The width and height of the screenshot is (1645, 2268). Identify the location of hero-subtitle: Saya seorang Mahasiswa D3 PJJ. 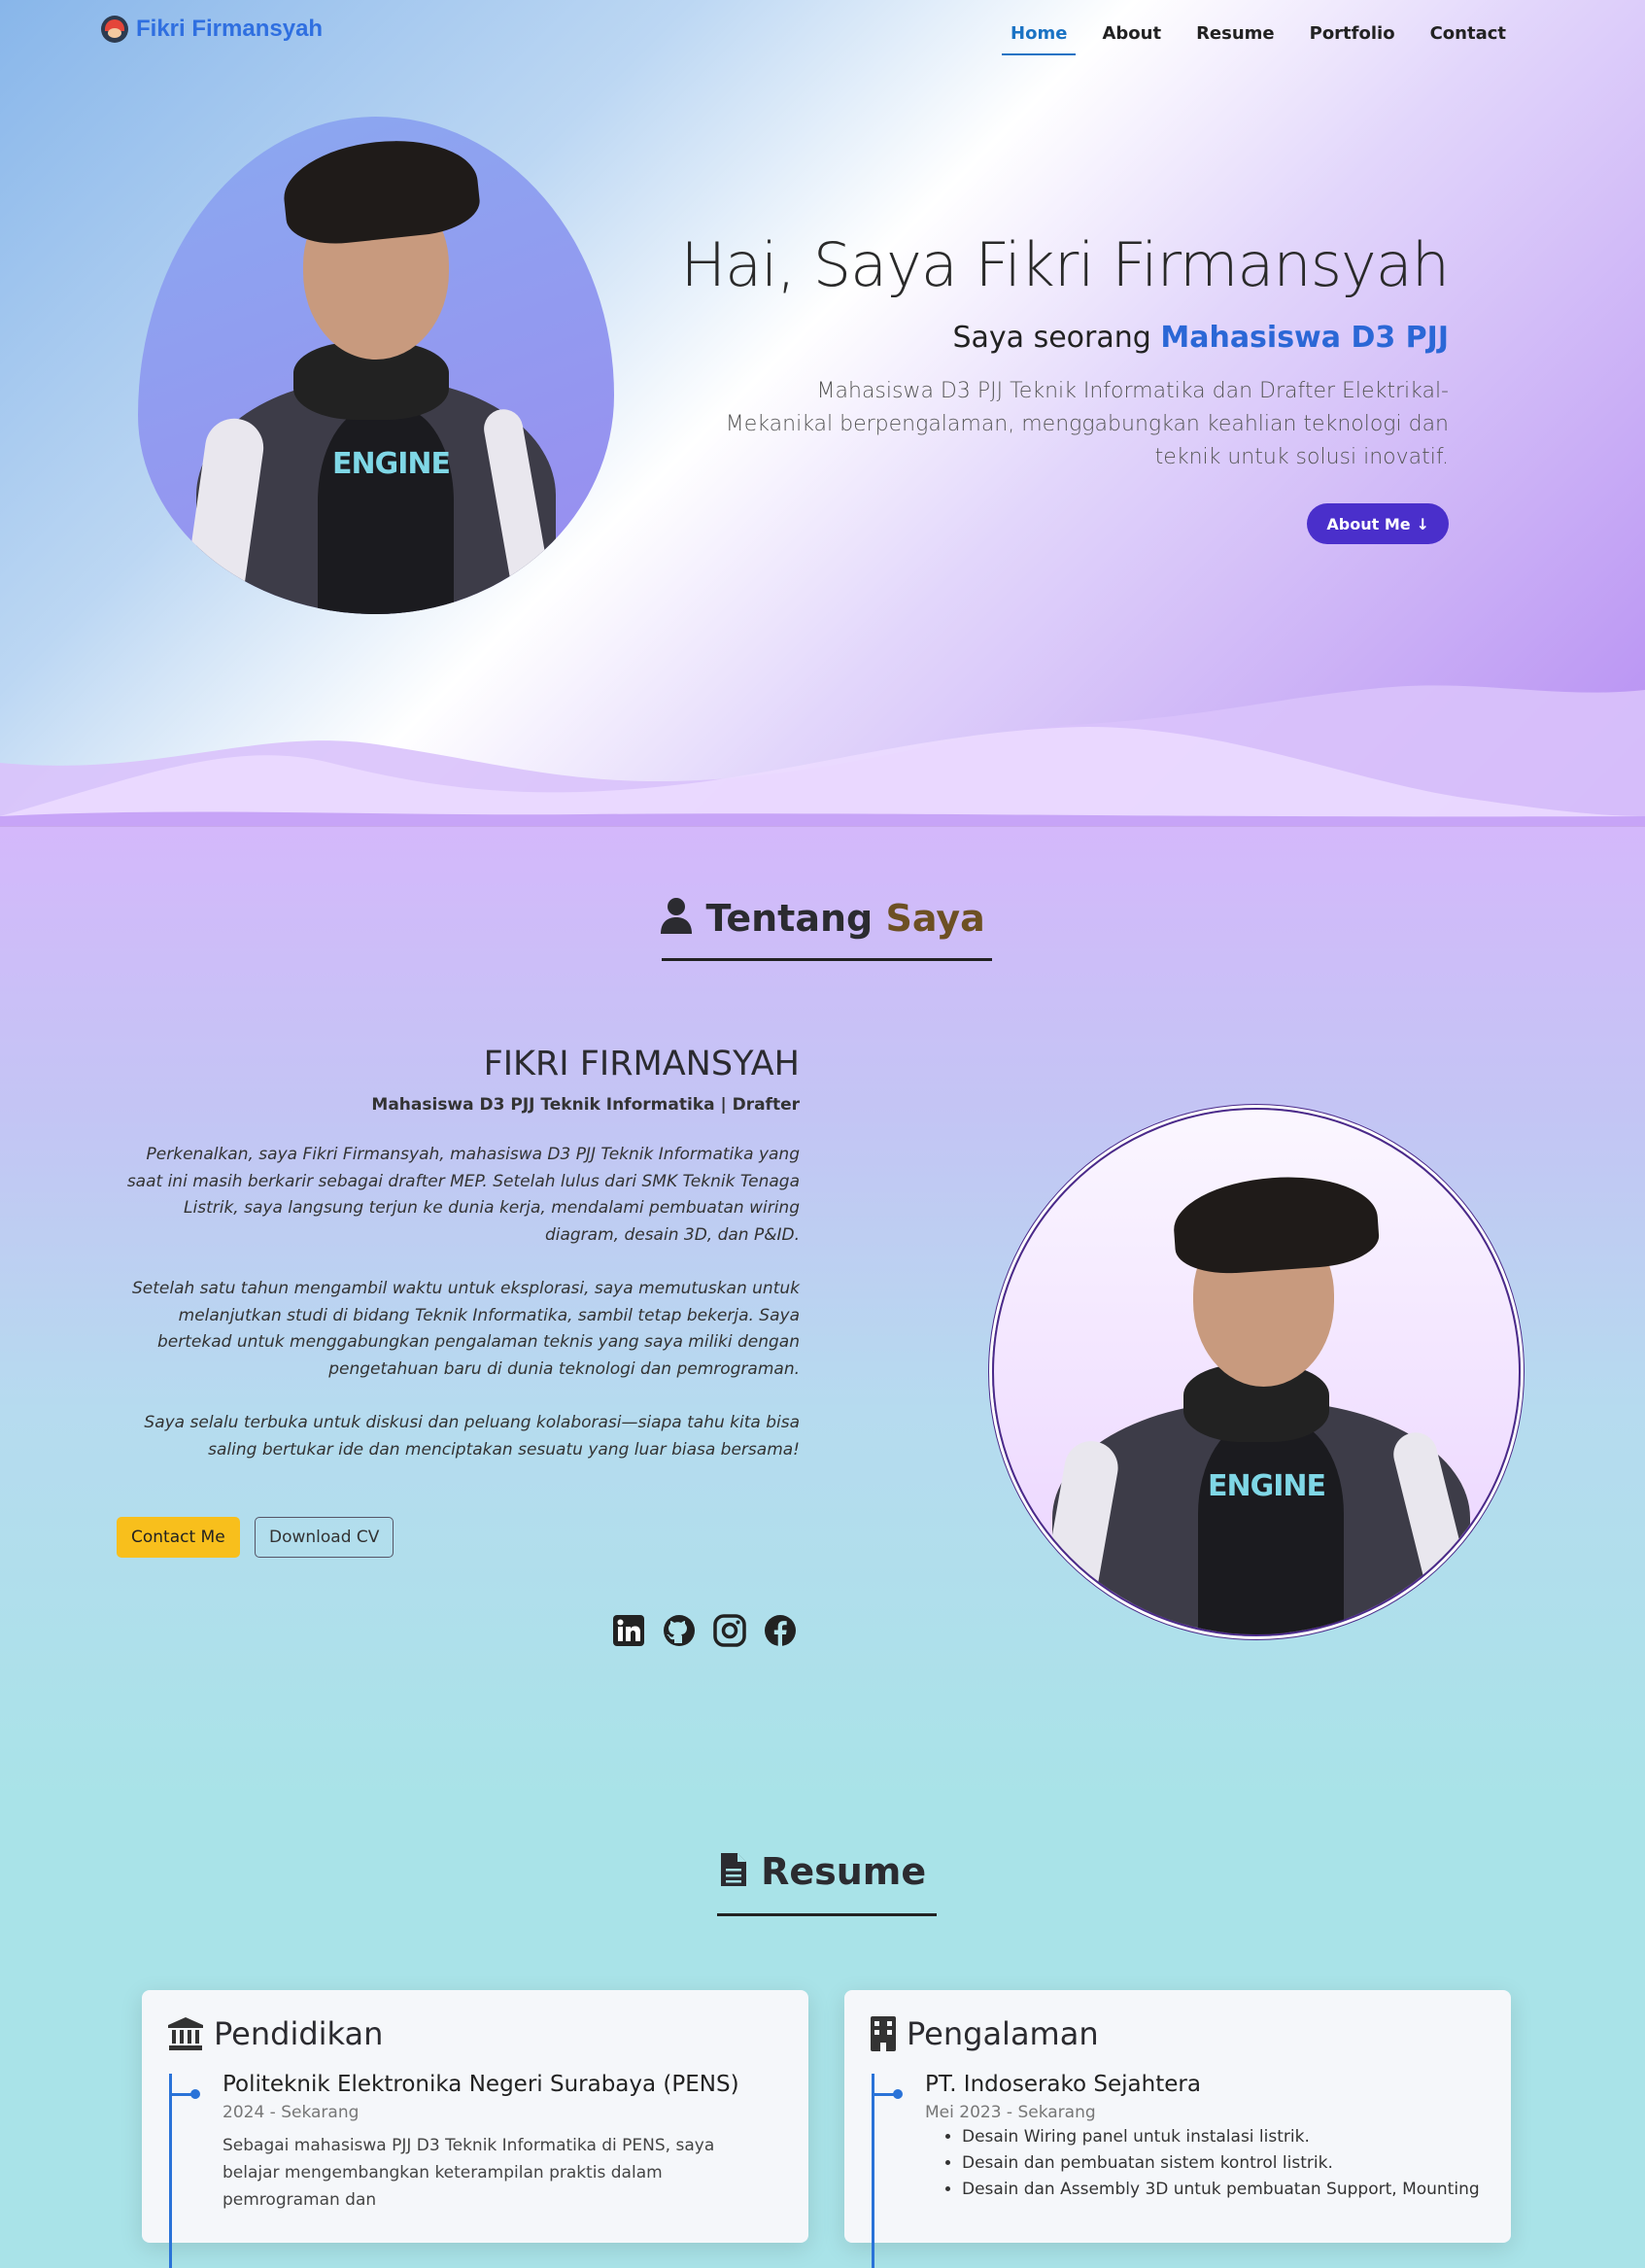
(1200, 338).